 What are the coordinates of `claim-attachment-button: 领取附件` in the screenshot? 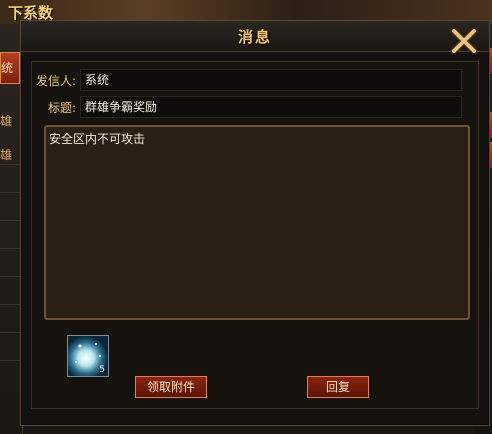 It's located at (171, 387).